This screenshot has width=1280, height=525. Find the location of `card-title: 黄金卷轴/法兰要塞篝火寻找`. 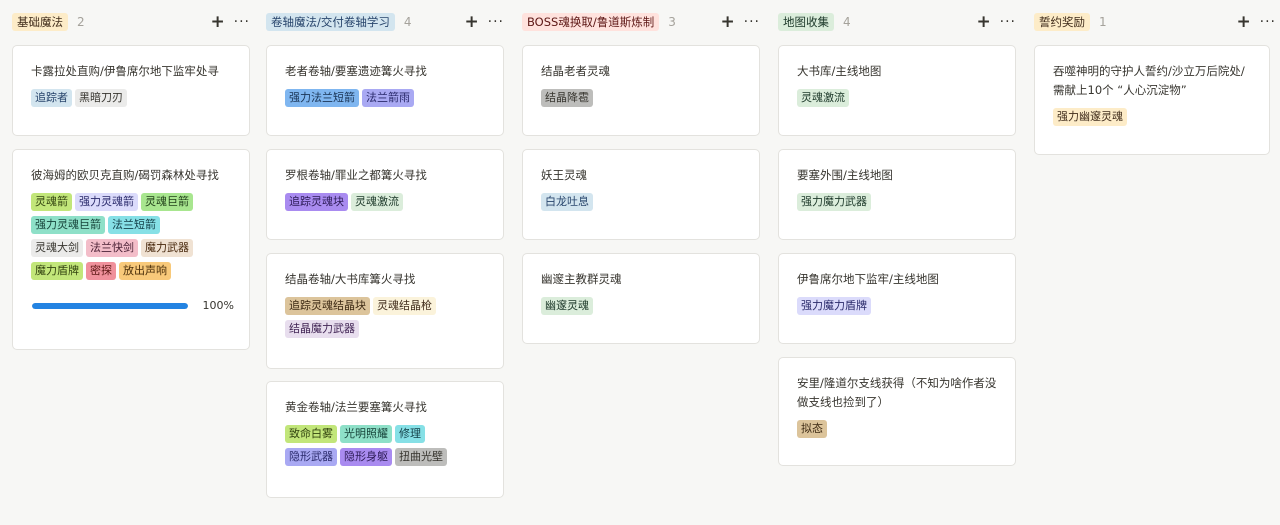

card-title: 黄金卷轴/法兰要塞篝火寻找 is located at coordinates (356, 407).